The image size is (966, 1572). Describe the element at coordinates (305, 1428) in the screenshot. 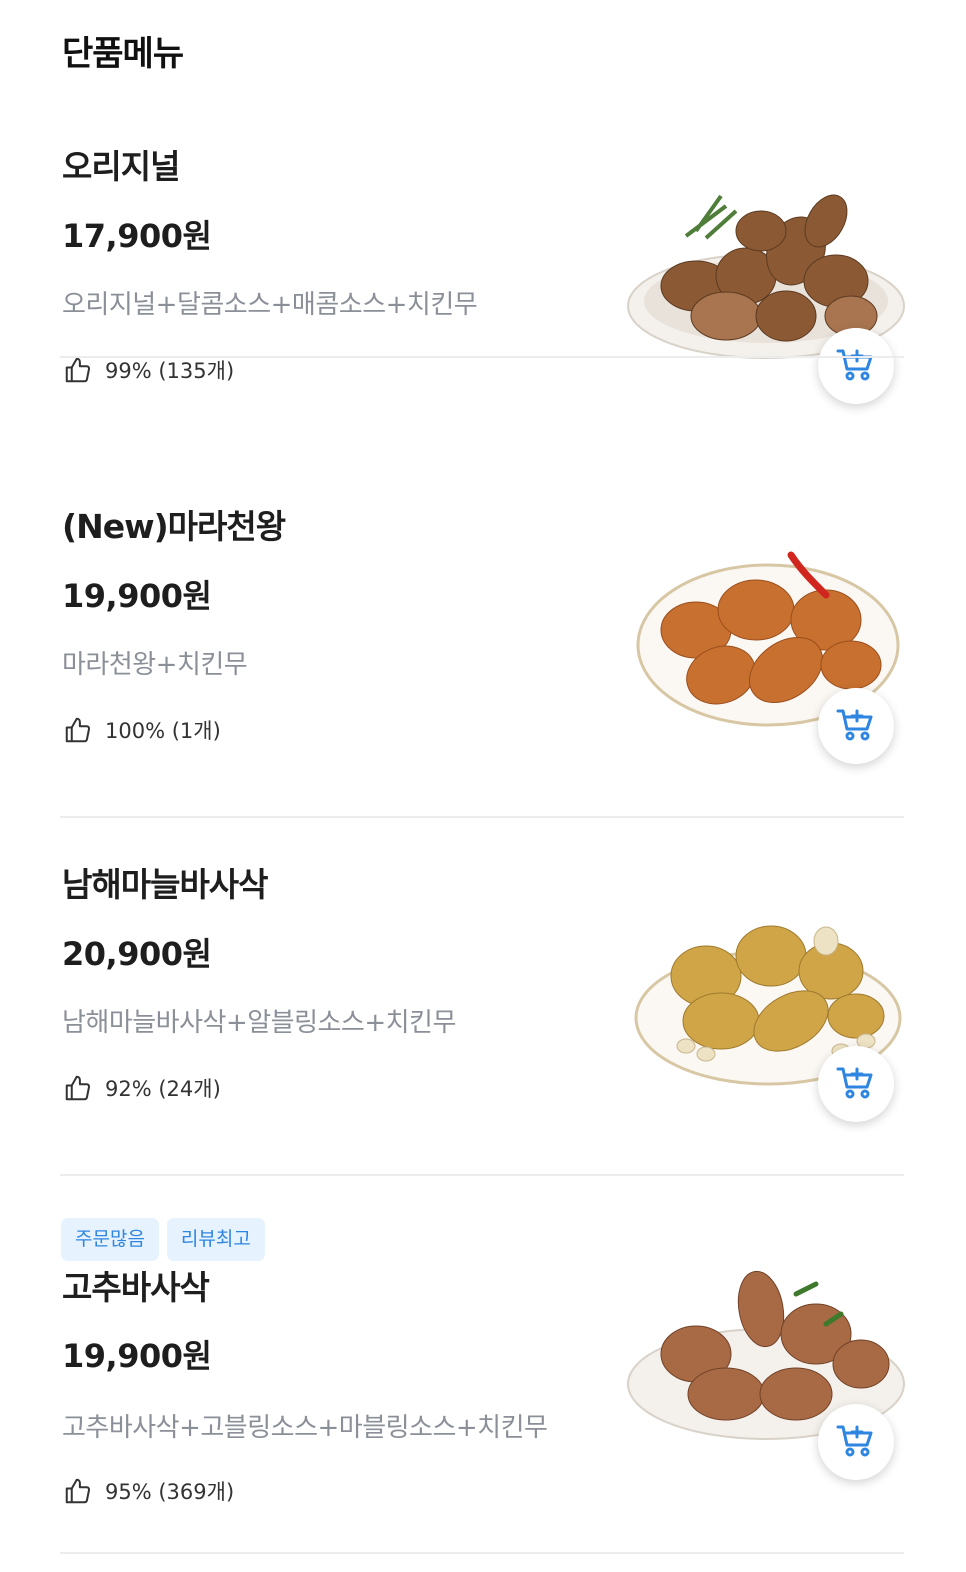

I see `item-description: 고추바사삭+고블링소스+마블링소스+치킨무` at that location.